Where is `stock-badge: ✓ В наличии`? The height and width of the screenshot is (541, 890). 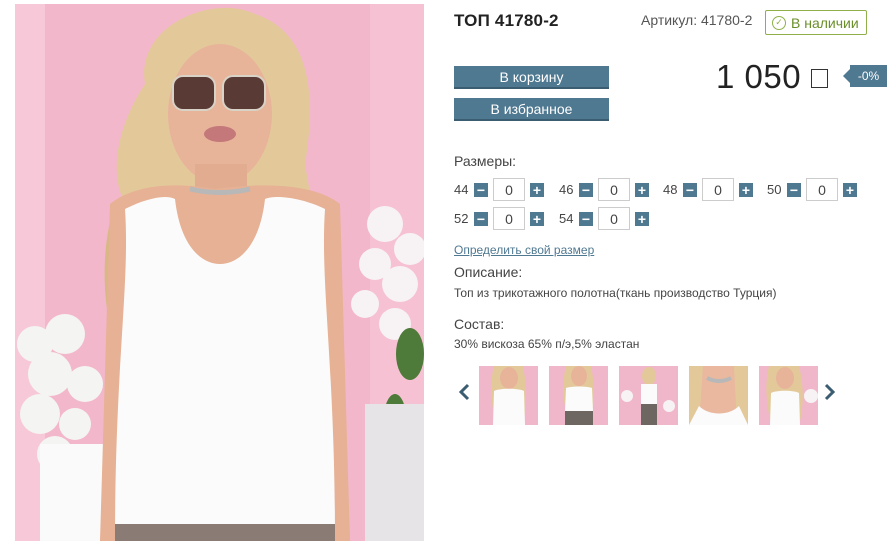
stock-badge: ✓ В наличии is located at coordinates (816, 22).